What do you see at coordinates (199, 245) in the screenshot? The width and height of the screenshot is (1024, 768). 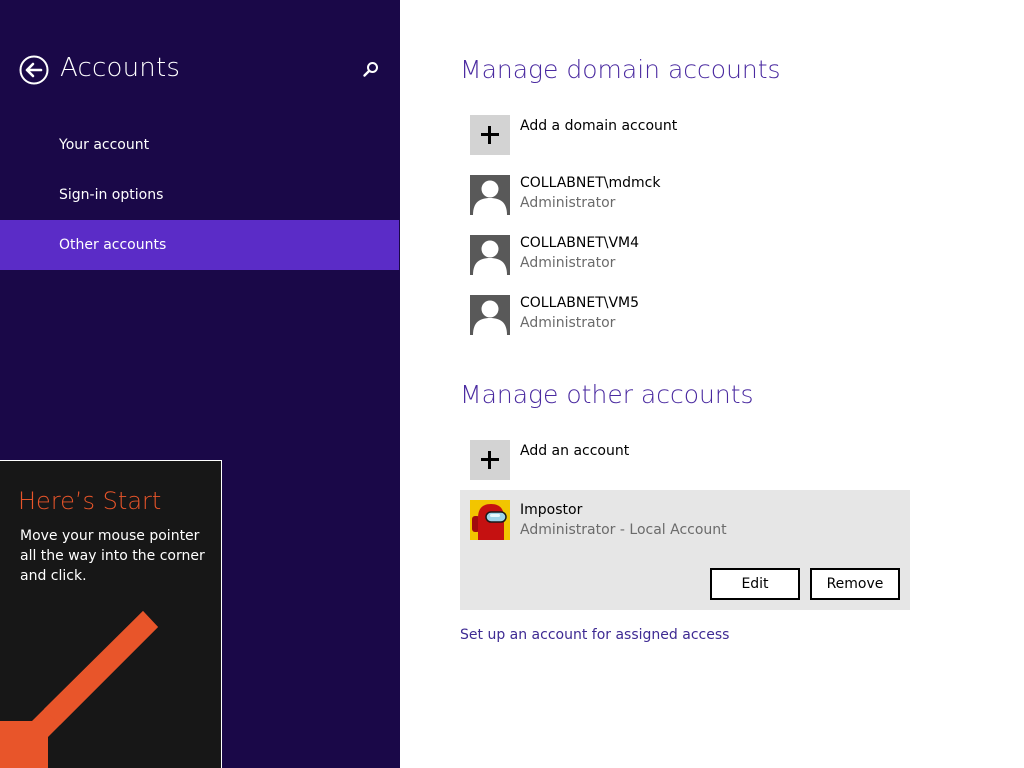 I see `sidebar-item-other-accounts: Other accounts` at bounding box center [199, 245].